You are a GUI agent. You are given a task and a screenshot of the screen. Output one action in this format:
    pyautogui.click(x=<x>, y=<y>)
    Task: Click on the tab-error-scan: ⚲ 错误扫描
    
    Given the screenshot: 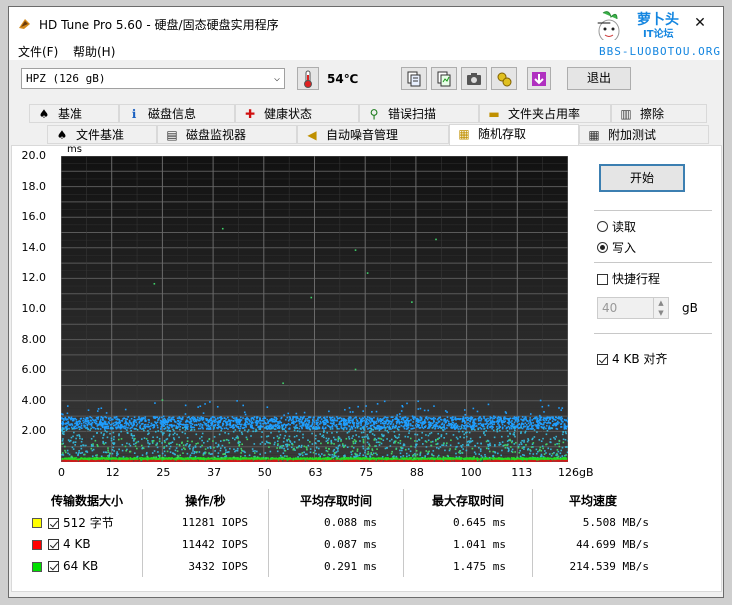 What is the action you would take?
    pyautogui.click(x=419, y=113)
    